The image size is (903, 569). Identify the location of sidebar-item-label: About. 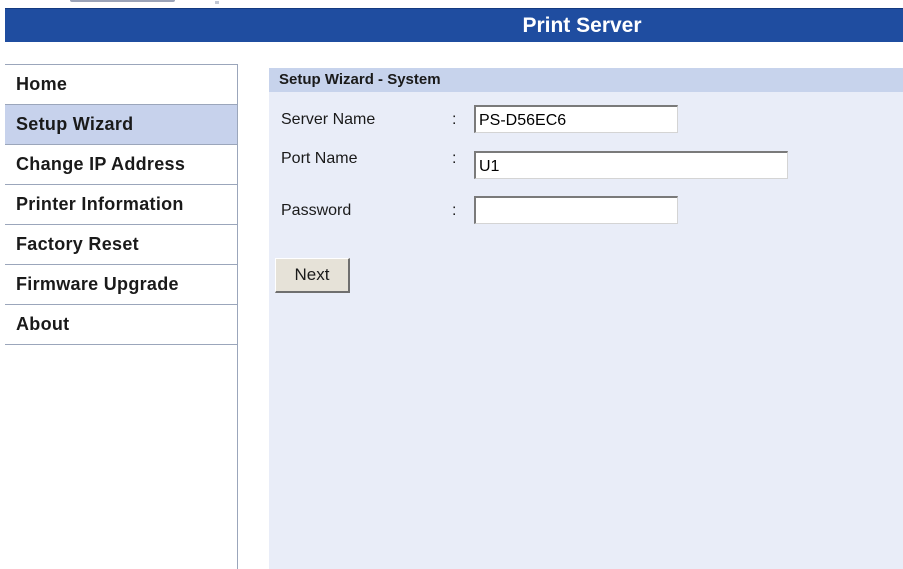
(43, 324).